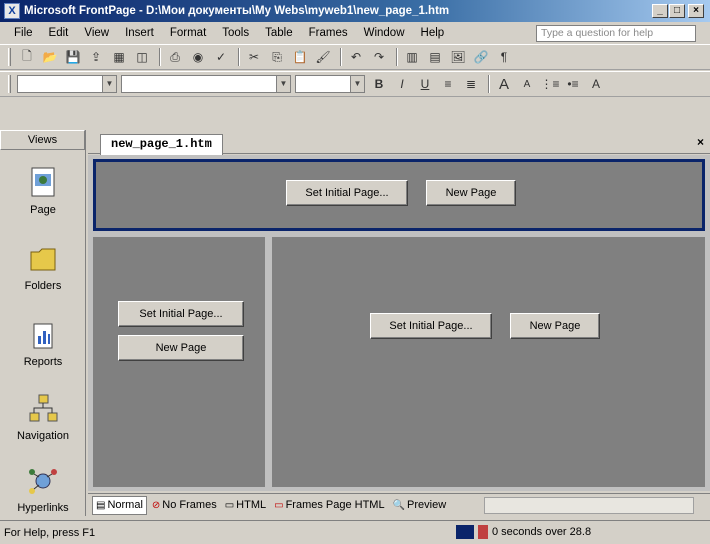 The image size is (710, 544). What do you see at coordinates (43, 481) in the screenshot?
I see `hyperlinks-icon` at bounding box center [43, 481].